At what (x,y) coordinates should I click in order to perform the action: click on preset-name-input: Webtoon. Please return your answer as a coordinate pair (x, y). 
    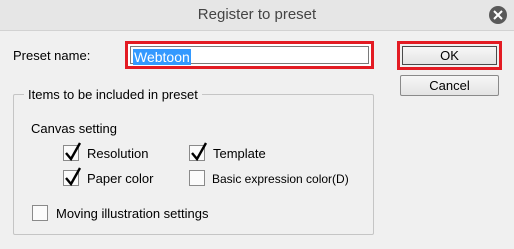
    Looking at the image, I should click on (249, 55).